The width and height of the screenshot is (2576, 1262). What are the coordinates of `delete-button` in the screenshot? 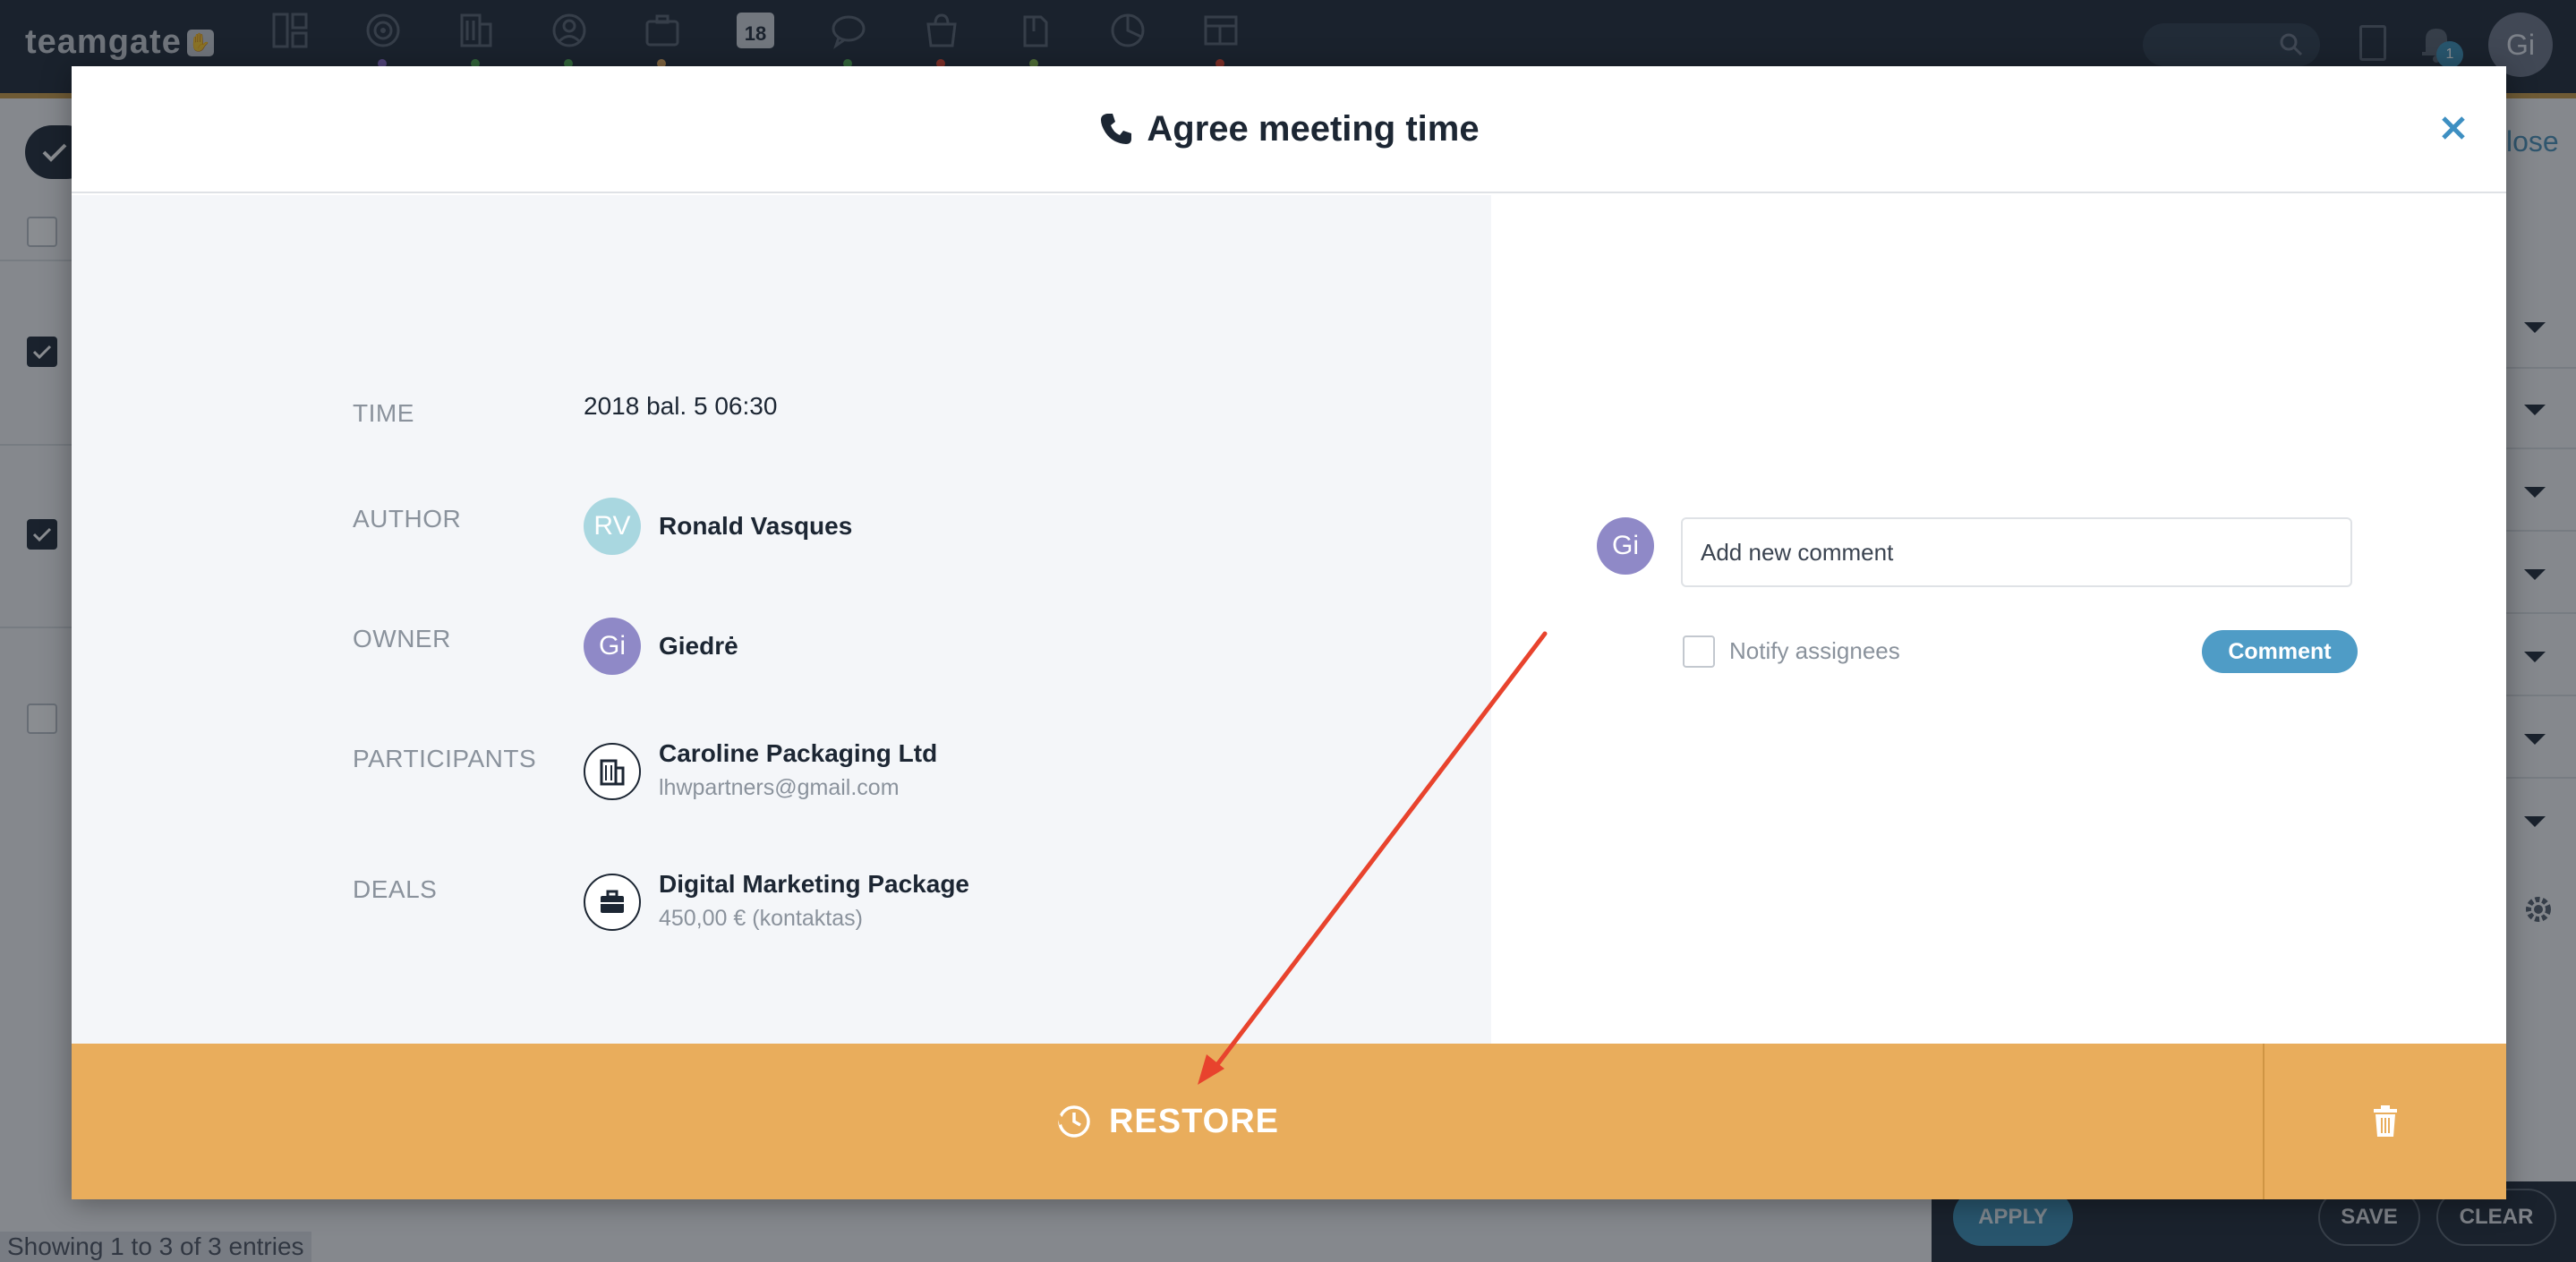 It's located at (2385, 1121).